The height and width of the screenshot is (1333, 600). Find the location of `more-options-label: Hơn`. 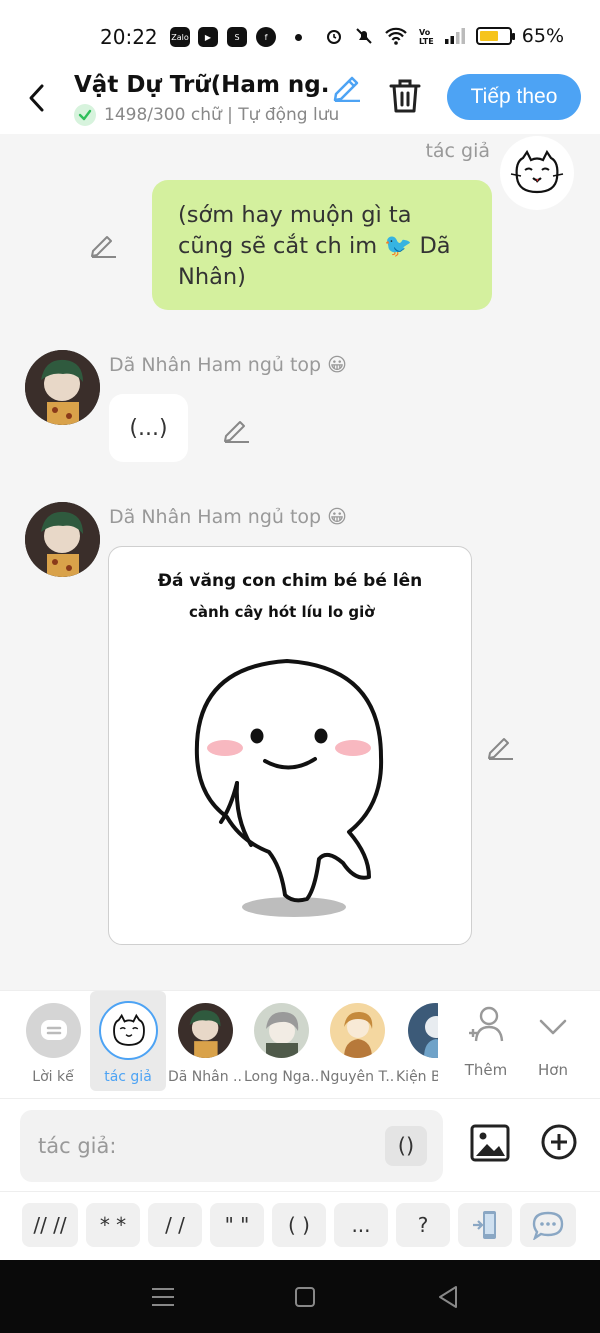

more-options-label: Hơn is located at coordinates (553, 1070).